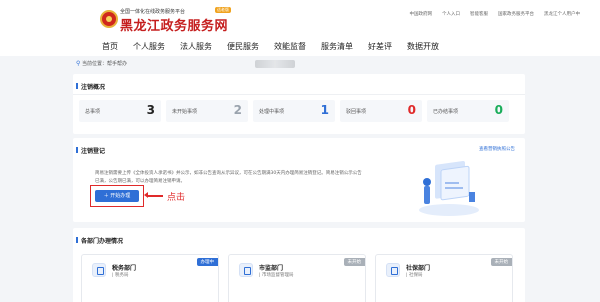 This screenshot has width=600, height=302. What do you see at coordinates (223, 10) in the screenshot?
I see `elderly-mode-badge: 适老版` at bounding box center [223, 10].